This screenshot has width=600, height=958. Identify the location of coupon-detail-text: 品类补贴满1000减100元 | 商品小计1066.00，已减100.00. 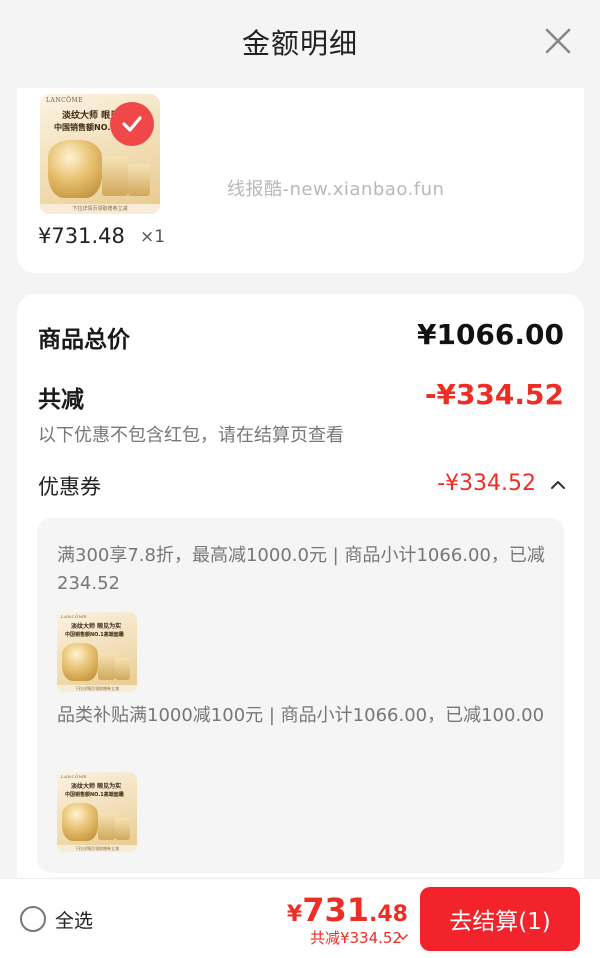
(301, 715).